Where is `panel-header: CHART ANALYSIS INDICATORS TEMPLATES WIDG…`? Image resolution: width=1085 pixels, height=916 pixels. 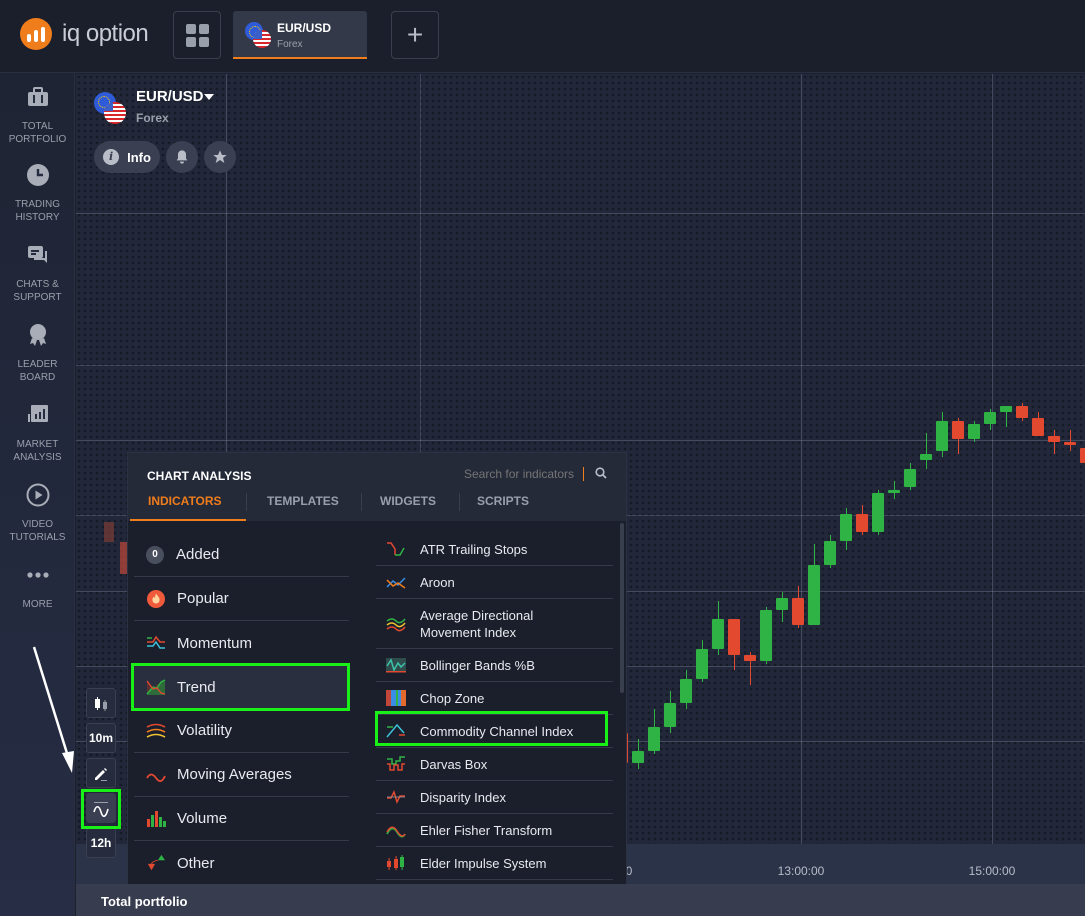
panel-header: CHART ANALYSIS INDICATORS TEMPLATES WIDG… is located at coordinates (377, 487).